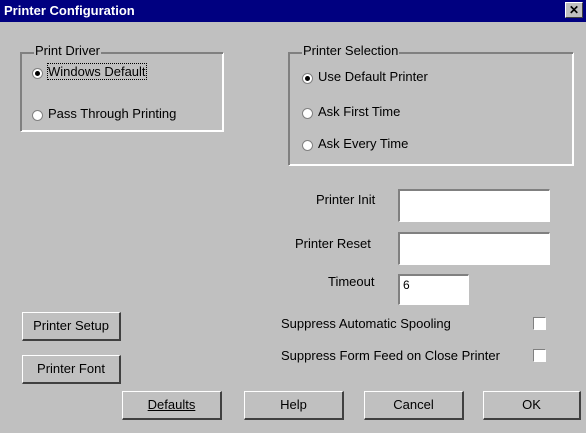  Describe the element at coordinates (402, 113) in the screenshot. I see `radio-ask-first-time: Ask First Time` at that location.